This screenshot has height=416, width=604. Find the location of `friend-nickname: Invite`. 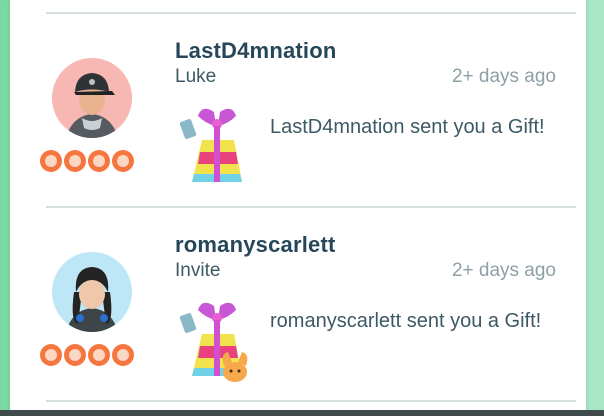

friend-nickname: Invite is located at coordinates (198, 270).